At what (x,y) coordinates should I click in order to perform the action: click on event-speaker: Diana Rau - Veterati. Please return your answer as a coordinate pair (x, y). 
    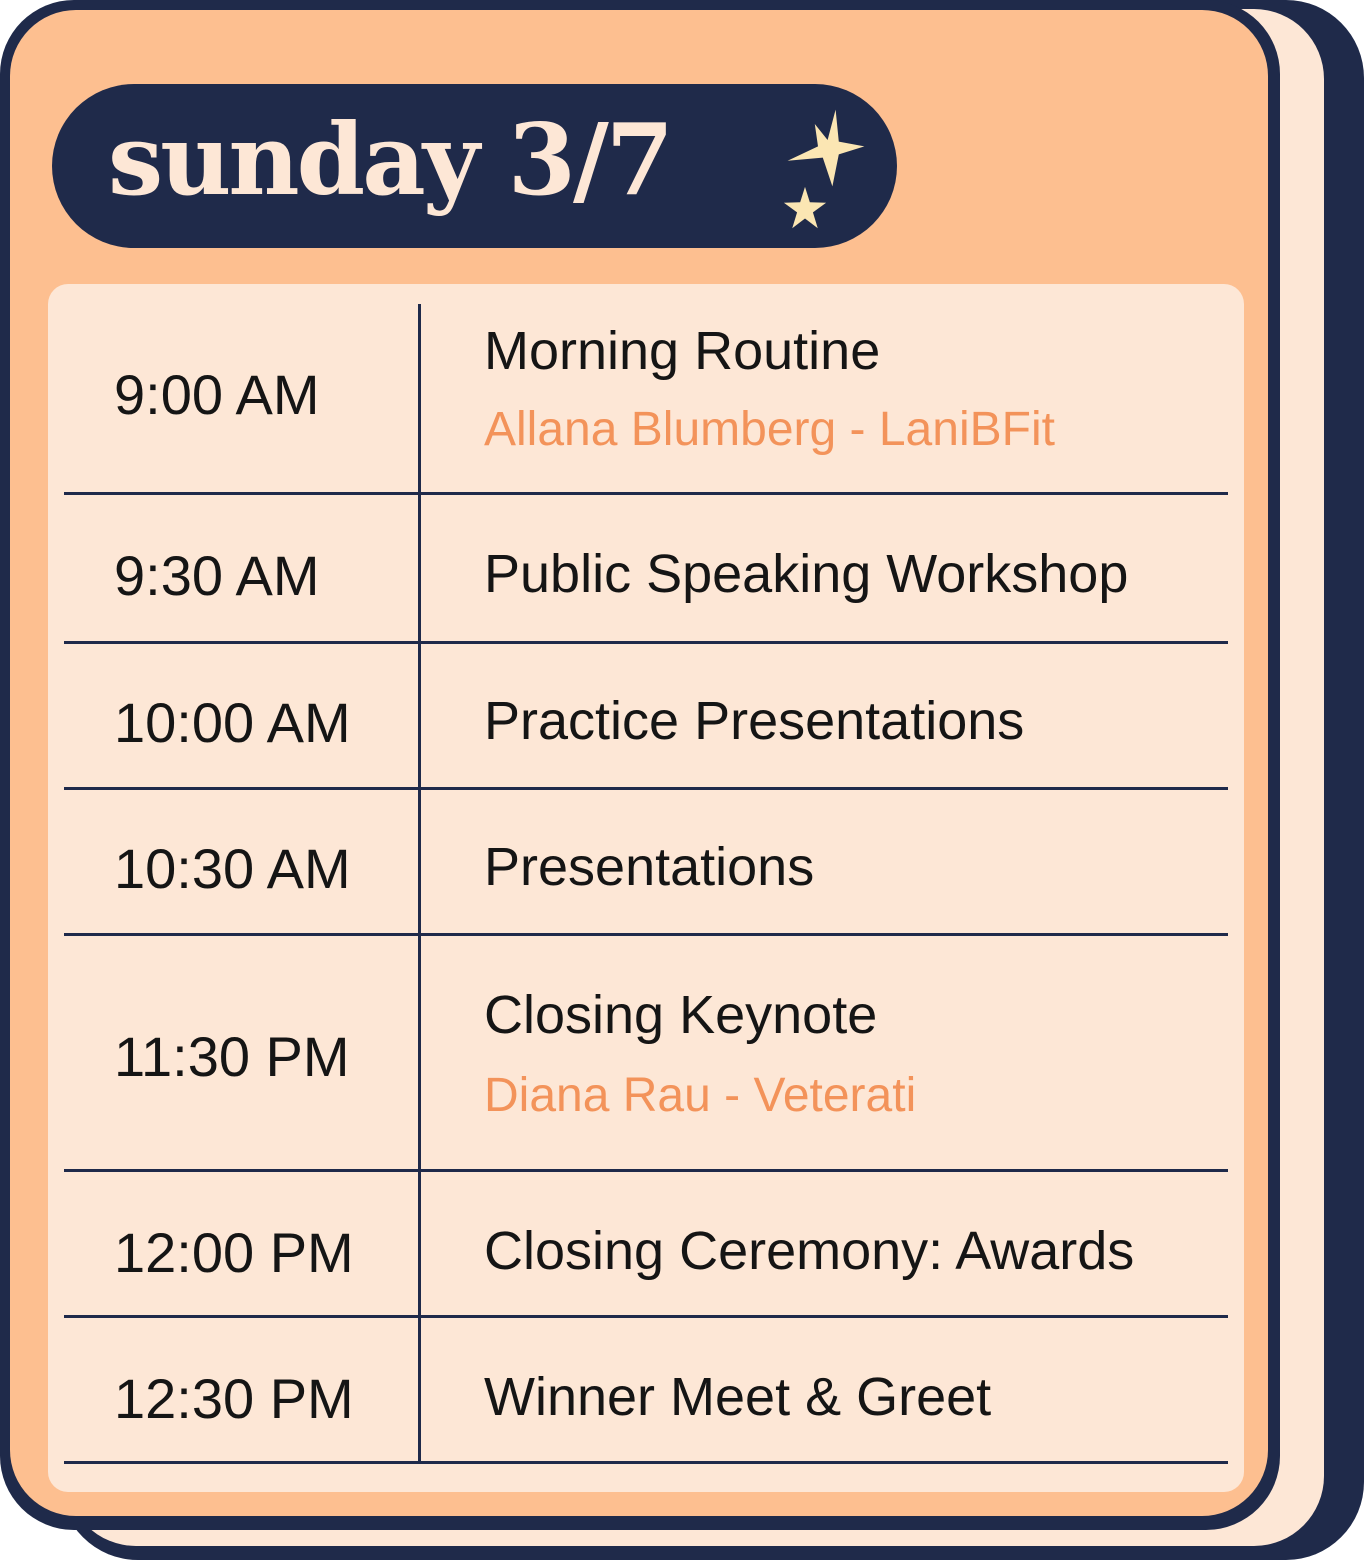
    Looking at the image, I should click on (700, 1095).